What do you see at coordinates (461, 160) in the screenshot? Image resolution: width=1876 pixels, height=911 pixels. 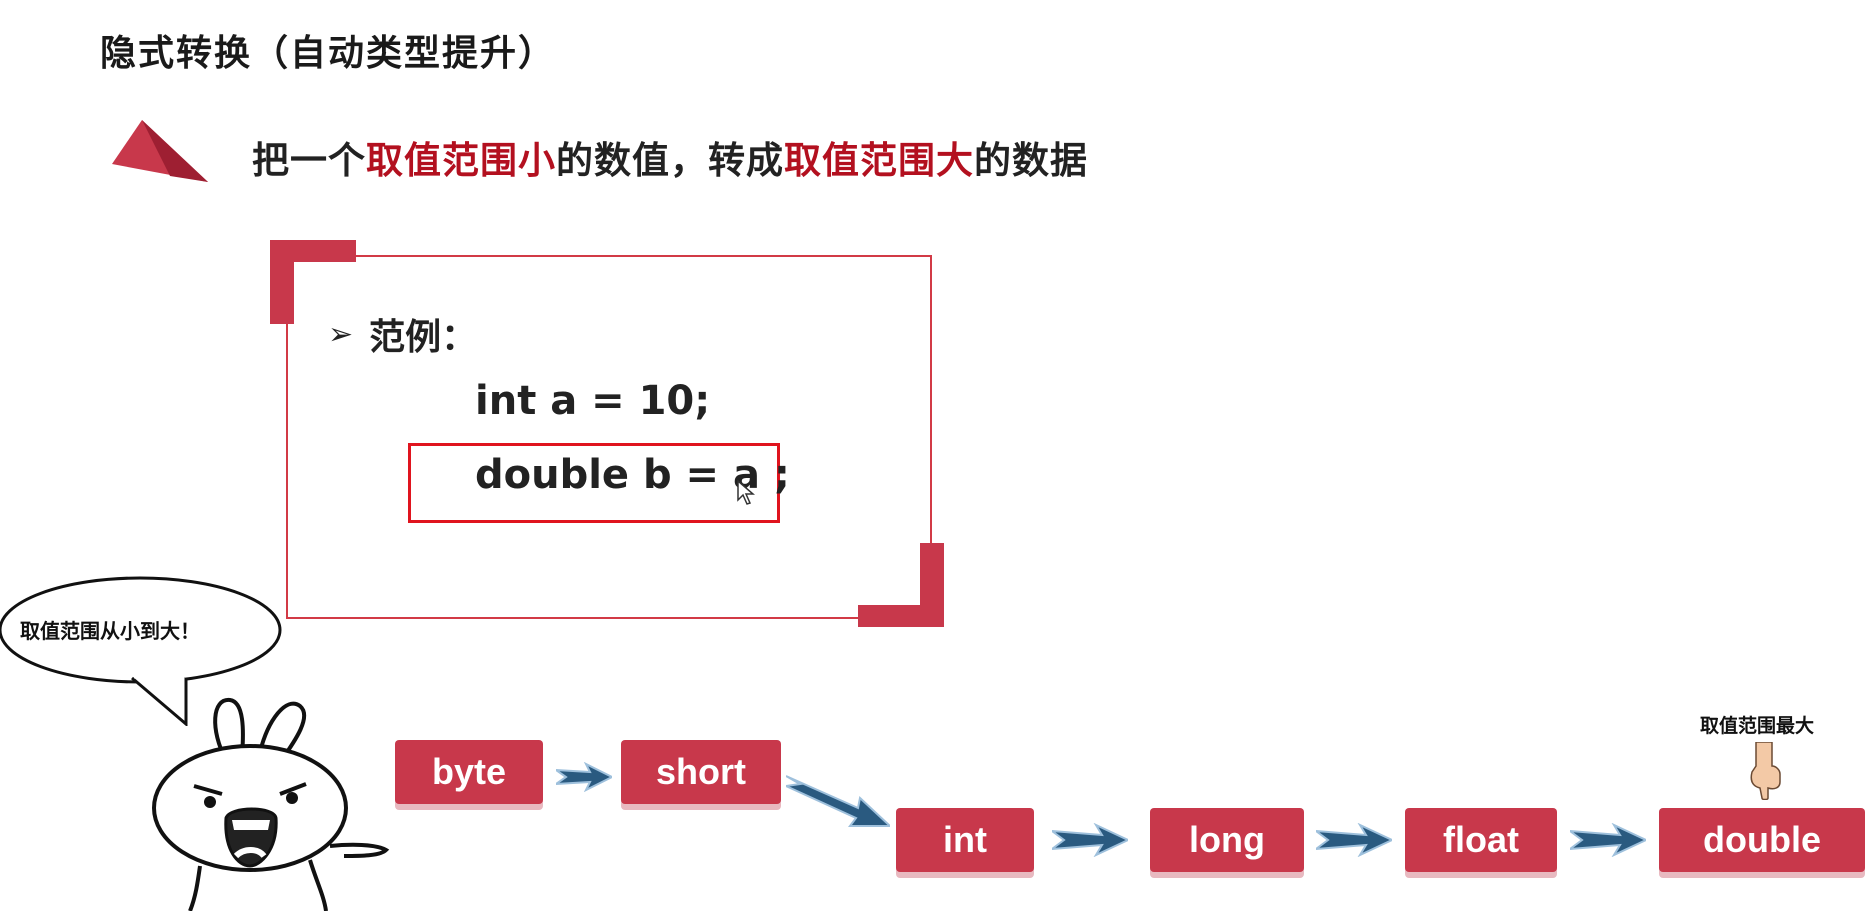 I see `headline-highlight-small: 取值范围小` at bounding box center [461, 160].